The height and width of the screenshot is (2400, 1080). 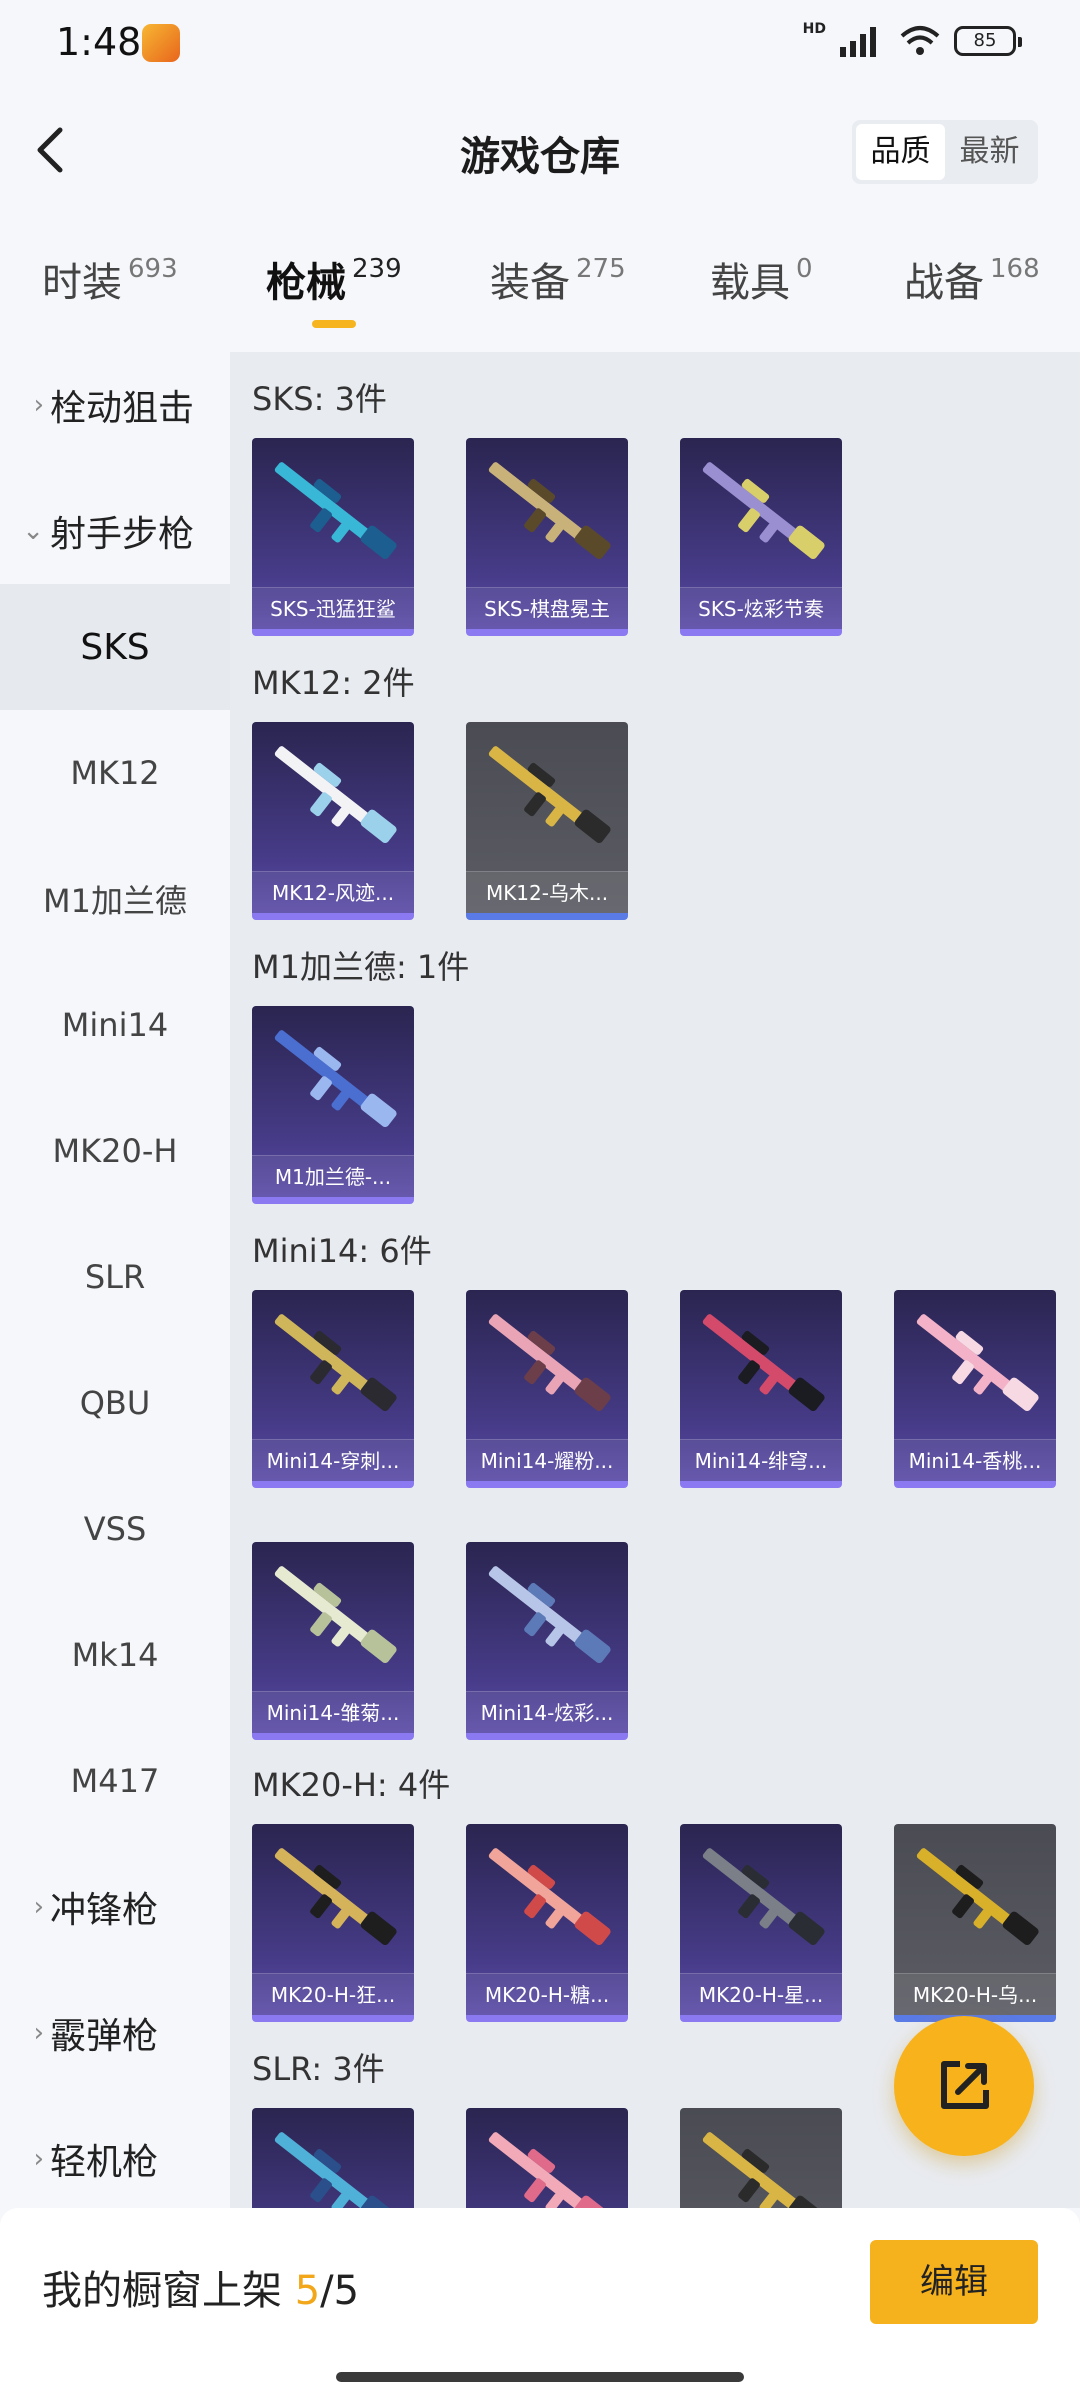 I want to click on sidebar-item-label: VSS, so click(x=115, y=1529).